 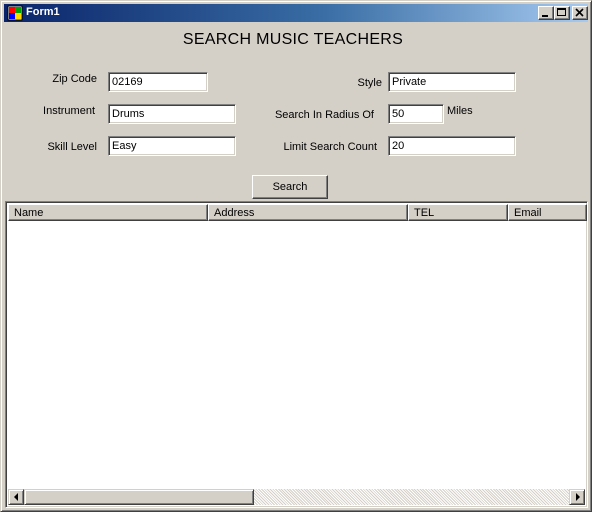 I want to click on style-label: Style, so click(x=369, y=83).